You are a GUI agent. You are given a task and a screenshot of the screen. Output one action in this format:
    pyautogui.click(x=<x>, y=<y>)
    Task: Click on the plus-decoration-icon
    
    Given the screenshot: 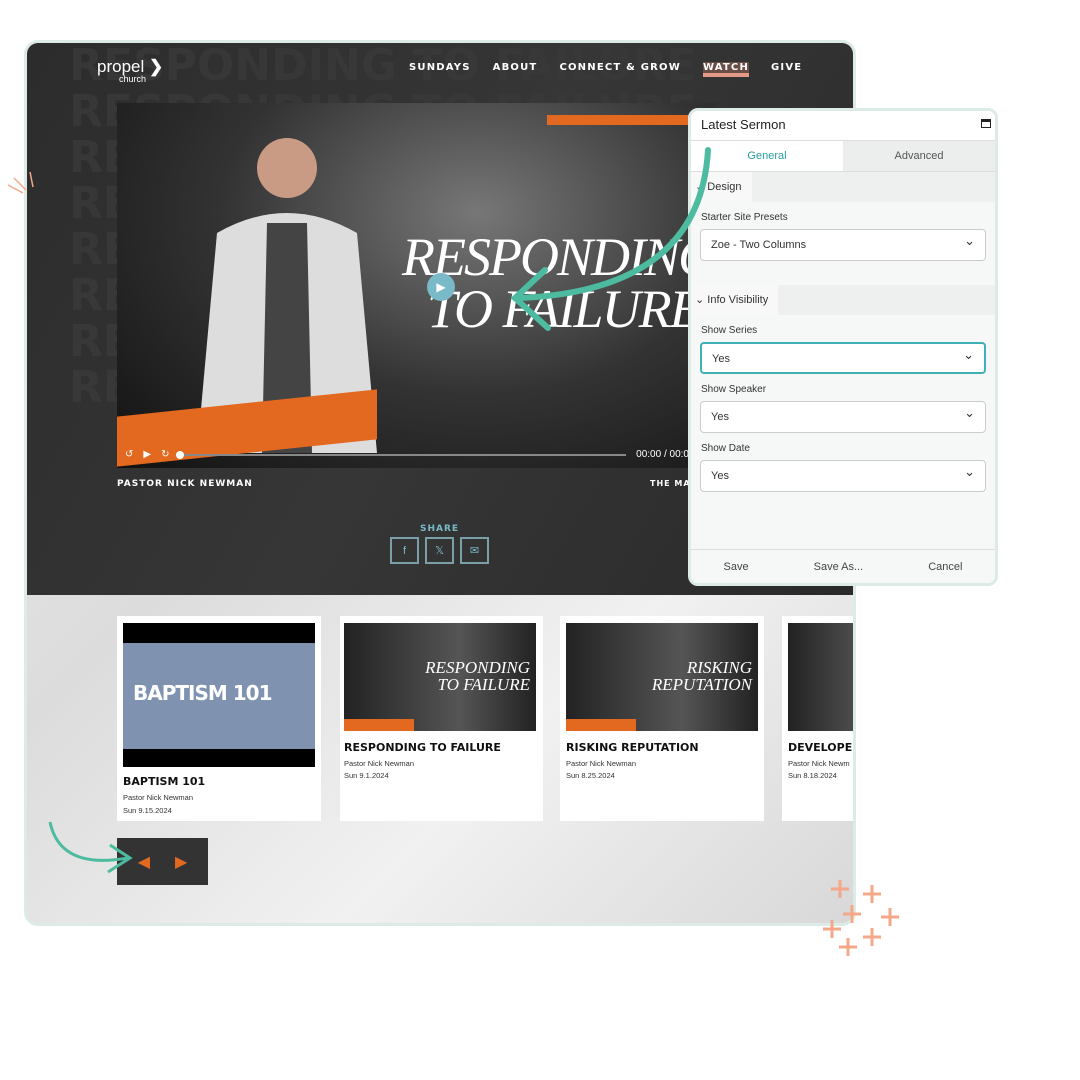 What is the action you would take?
    pyautogui.click(x=861, y=918)
    